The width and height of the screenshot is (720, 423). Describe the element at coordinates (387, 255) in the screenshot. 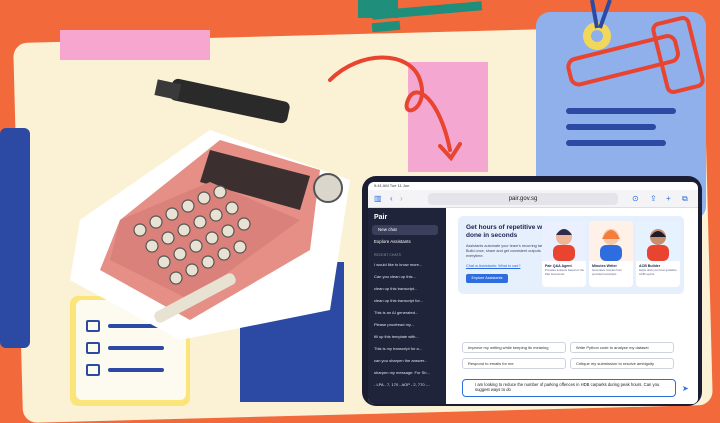

I see `recent-chats-label: RECENT CHATS` at that location.